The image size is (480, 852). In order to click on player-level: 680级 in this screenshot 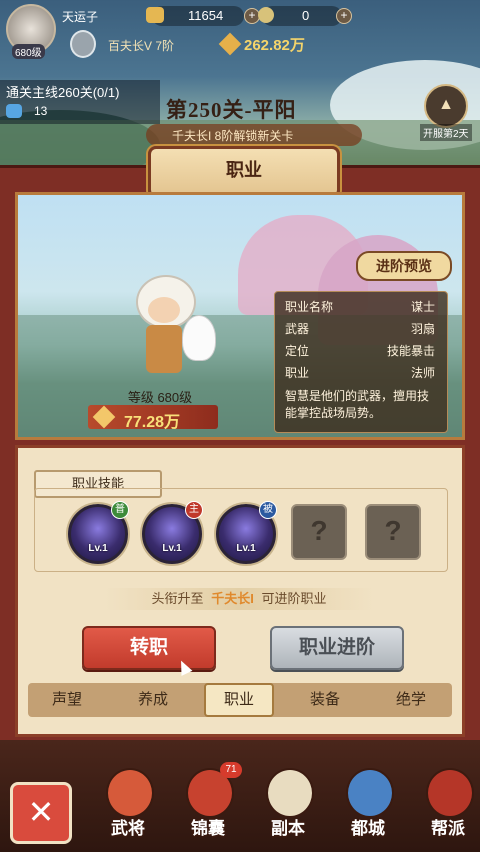, I will do `click(28, 51)`.